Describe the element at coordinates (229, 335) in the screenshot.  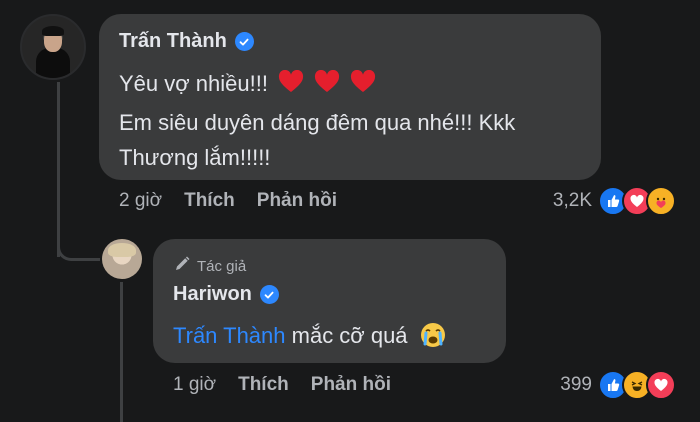
I see `mention-link: Trấn Thành` at that location.